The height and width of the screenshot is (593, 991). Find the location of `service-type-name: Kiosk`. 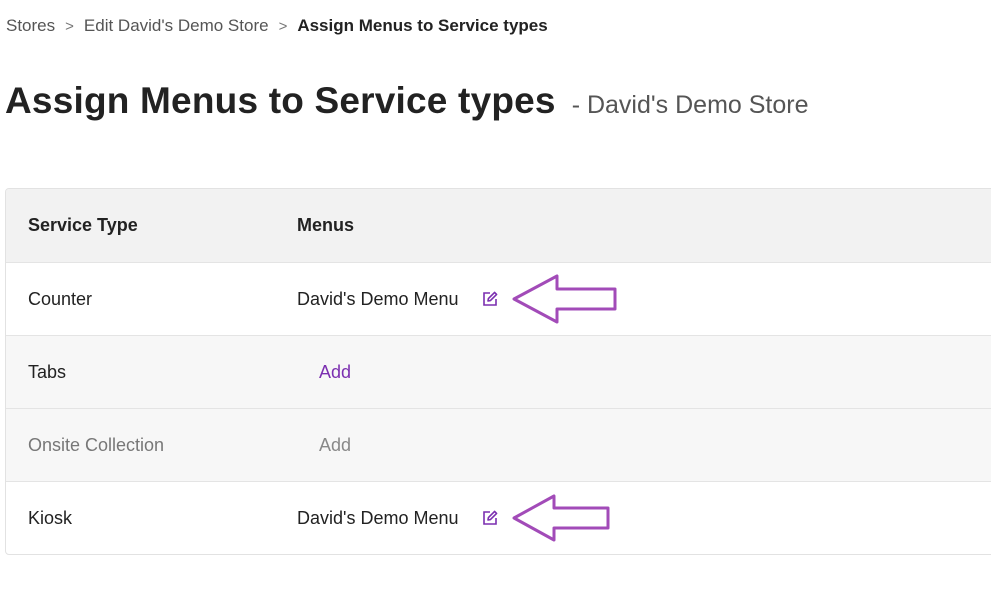

service-type-name: Kiosk is located at coordinates (50, 517).